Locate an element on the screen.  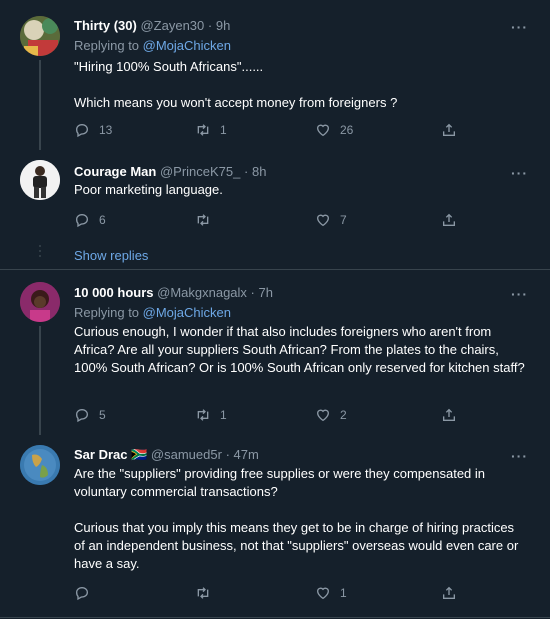
flag-icon: 🇿🇦 is located at coordinates (139, 454).